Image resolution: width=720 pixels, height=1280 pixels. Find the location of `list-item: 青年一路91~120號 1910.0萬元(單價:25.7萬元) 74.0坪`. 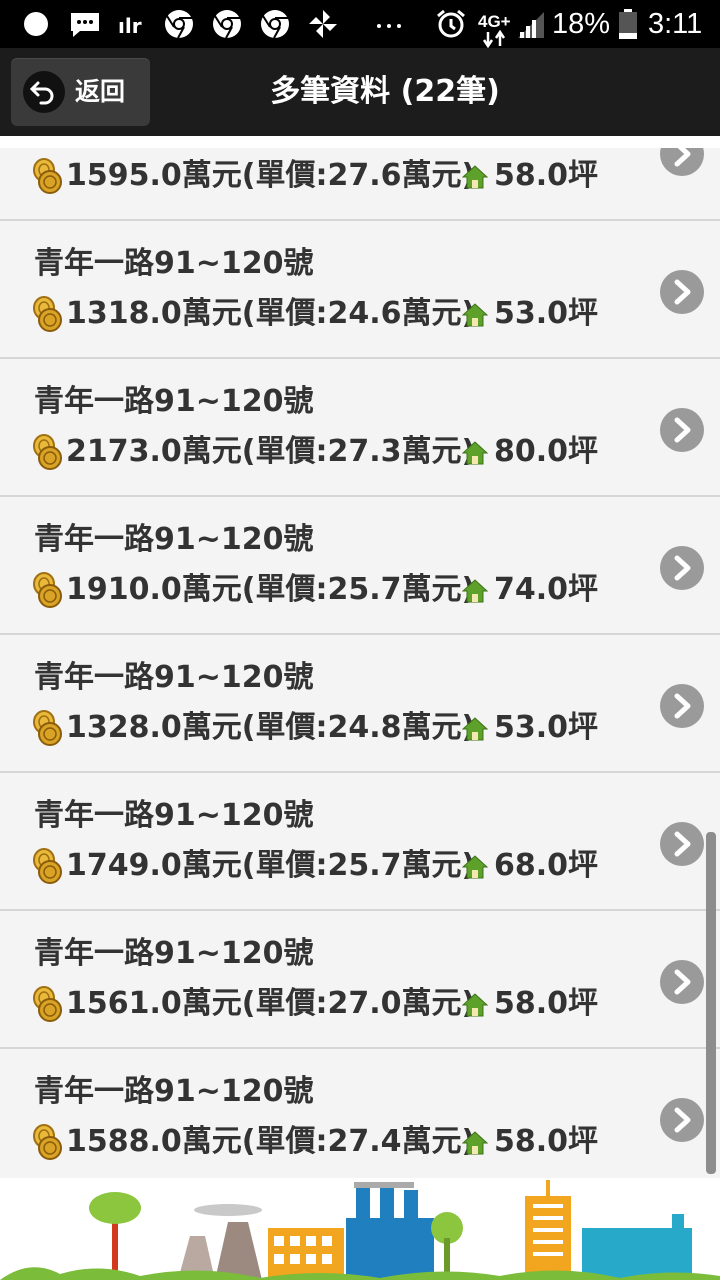

list-item: 青年一路91~120號 1910.0萬元(單價:25.7萬元) 74.0坪 is located at coordinates (360, 566).